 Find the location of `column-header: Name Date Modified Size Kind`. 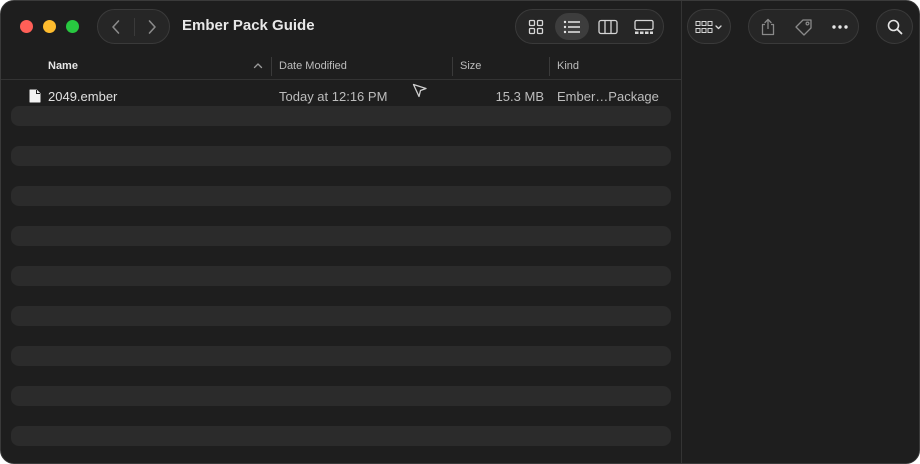

column-header: Name Date Modified Size Kind is located at coordinates (341, 66).